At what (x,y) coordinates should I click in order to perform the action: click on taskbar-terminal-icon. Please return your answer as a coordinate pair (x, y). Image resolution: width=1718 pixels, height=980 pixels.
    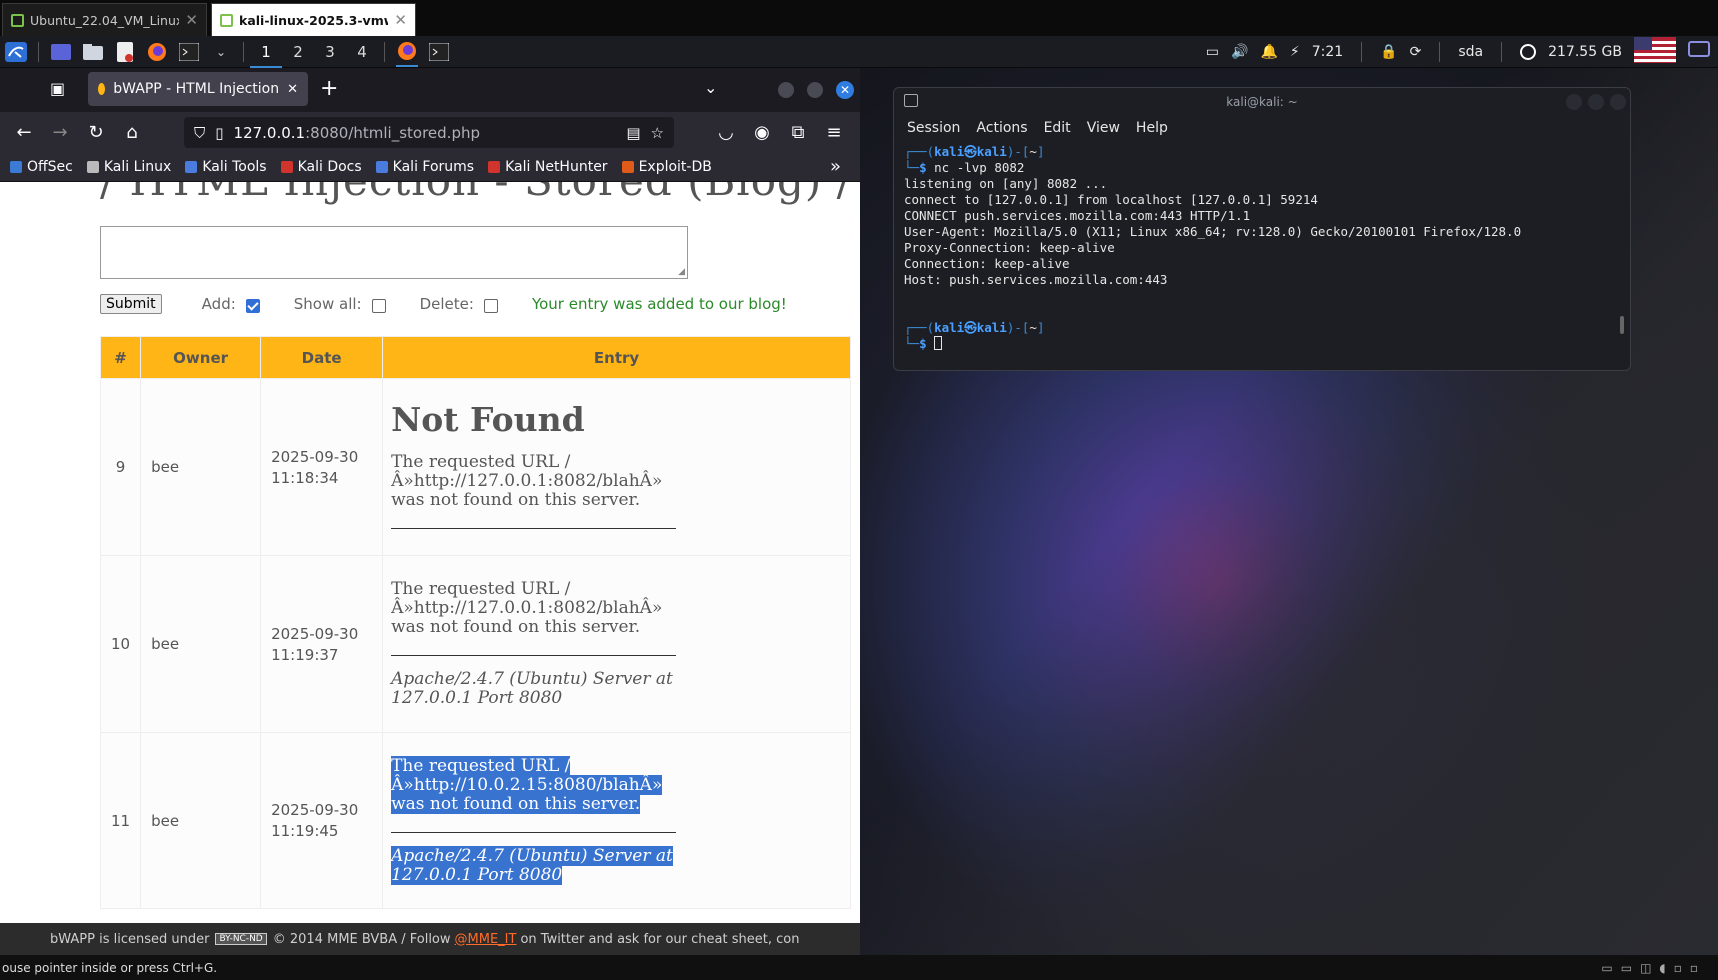
    Looking at the image, I should click on (439, 52).